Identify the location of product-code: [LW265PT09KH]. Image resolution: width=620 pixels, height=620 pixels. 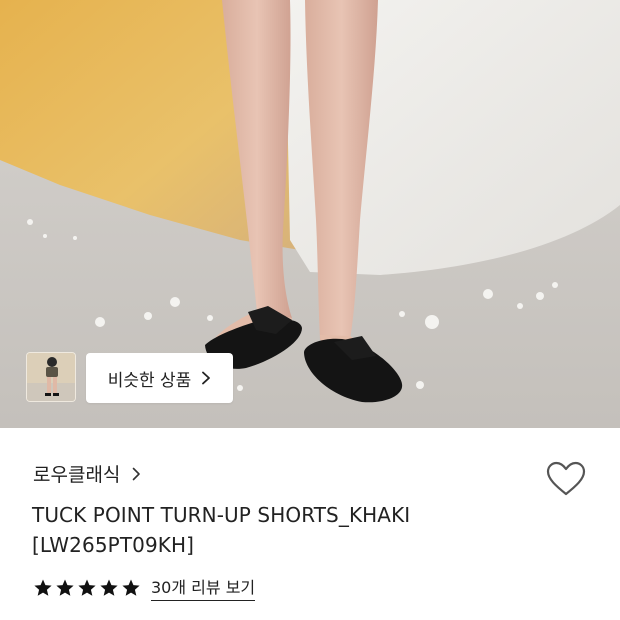
(113, 545).